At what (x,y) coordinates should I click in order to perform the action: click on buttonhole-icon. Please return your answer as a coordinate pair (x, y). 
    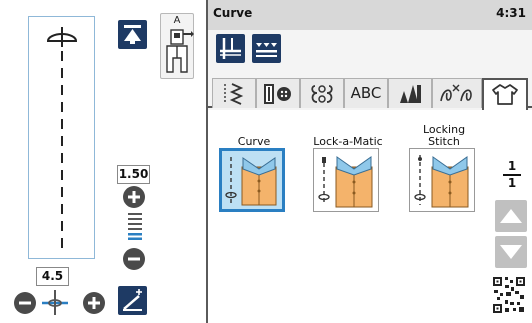
    Looking at the image, I should click on (277, 94).